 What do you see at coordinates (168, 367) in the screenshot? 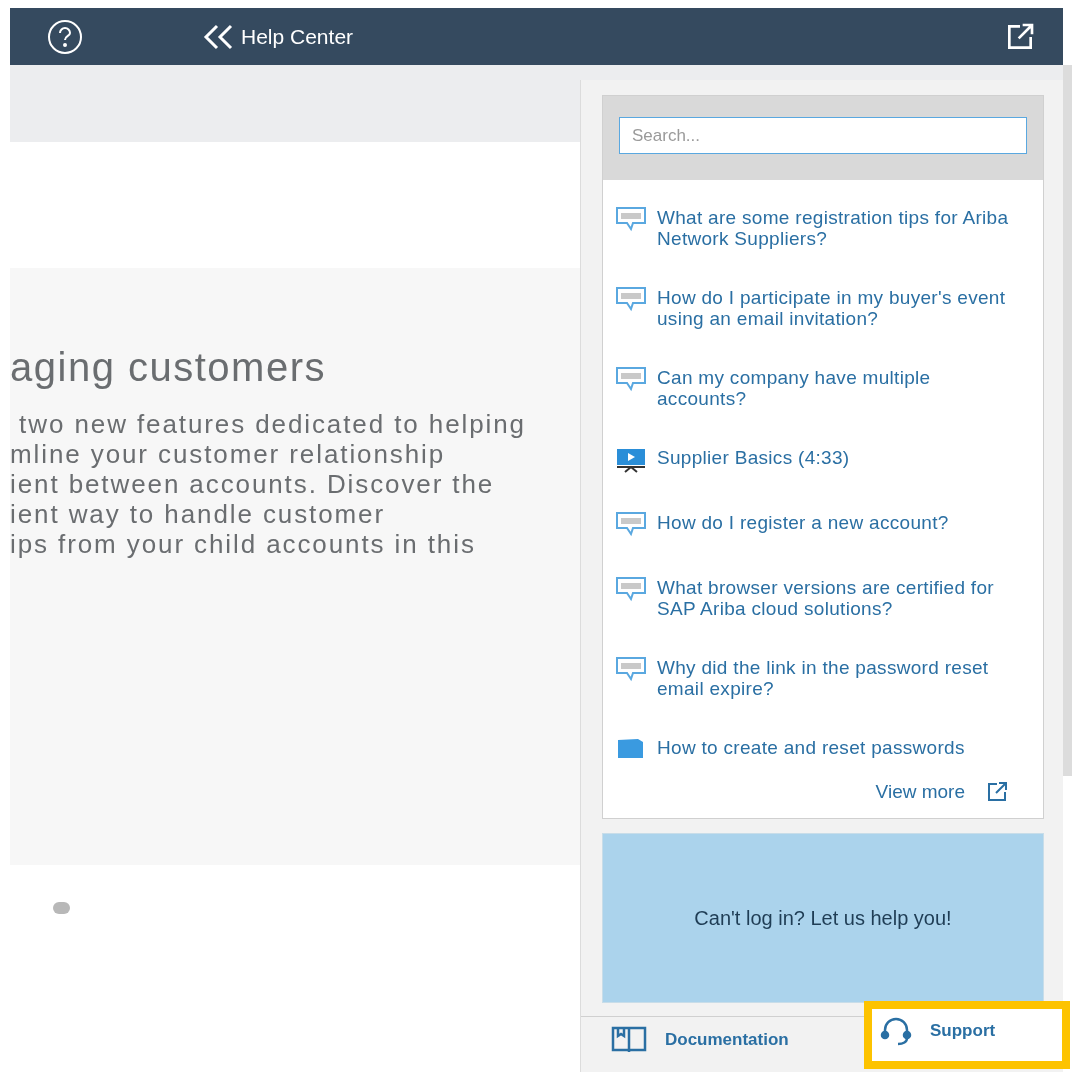
I see `content-heading: aging customers` at bounding box center [168, 367].